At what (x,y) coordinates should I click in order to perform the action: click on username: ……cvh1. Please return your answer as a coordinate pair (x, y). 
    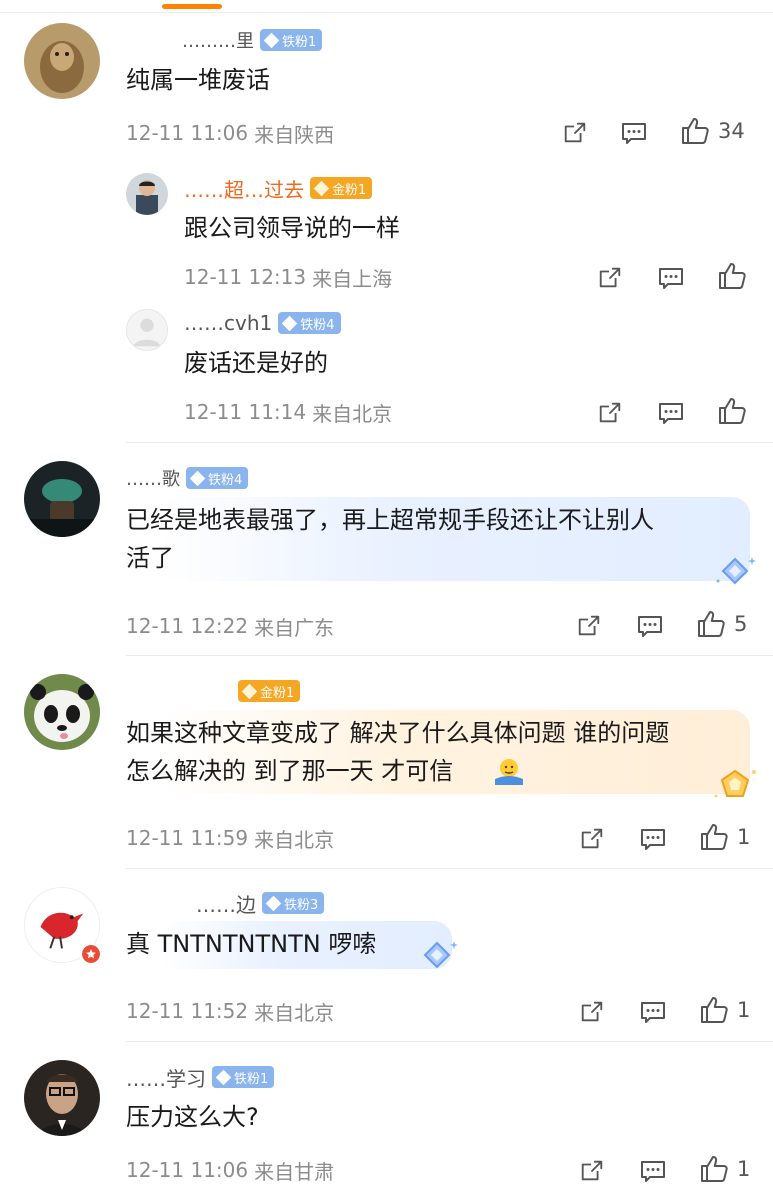
    Looking at the image, I should click on (228, 323).